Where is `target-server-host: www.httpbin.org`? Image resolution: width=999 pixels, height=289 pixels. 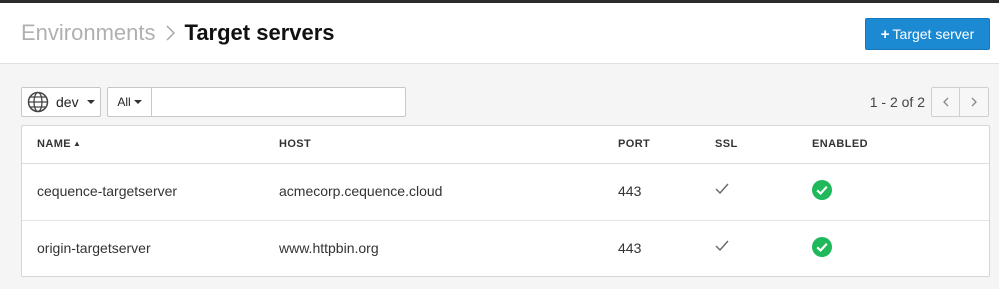 target-server-host: www.httpbin.org is located at coordinates (329, 248).